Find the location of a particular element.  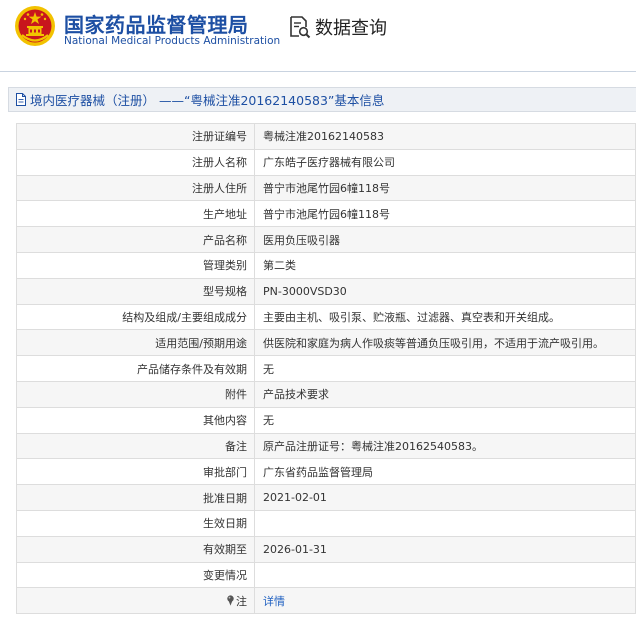

table-row: 结构及组成/主要组成成分 主要由主机、吸引泵、贮液瓶、过滤器、真空表和开关组成。 is located at coordinates (326, 317).